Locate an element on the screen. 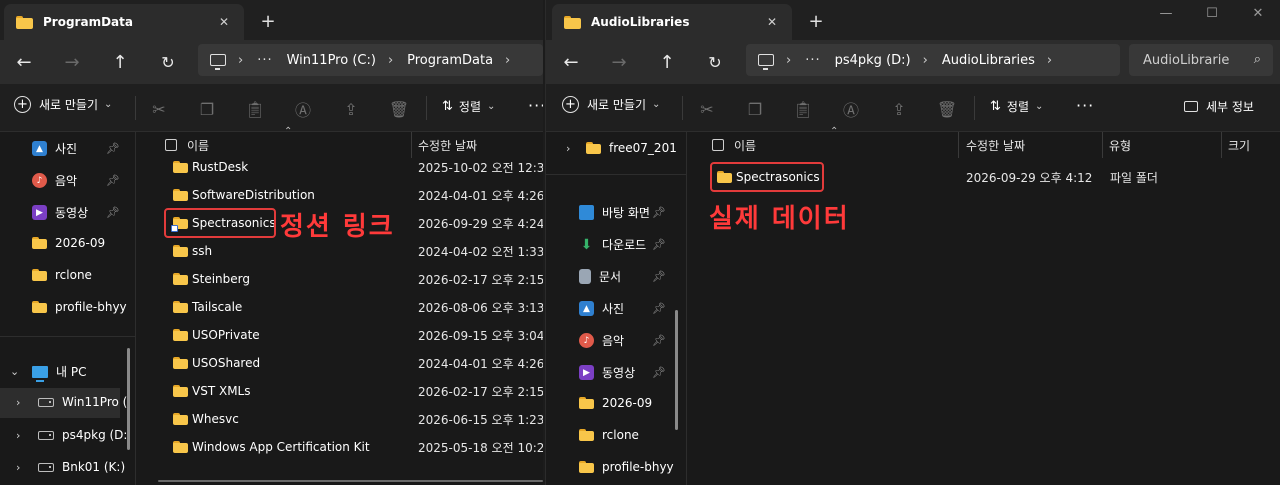  breadcrumb-folder: AudioLibraries is located at coordinates (988, 60).